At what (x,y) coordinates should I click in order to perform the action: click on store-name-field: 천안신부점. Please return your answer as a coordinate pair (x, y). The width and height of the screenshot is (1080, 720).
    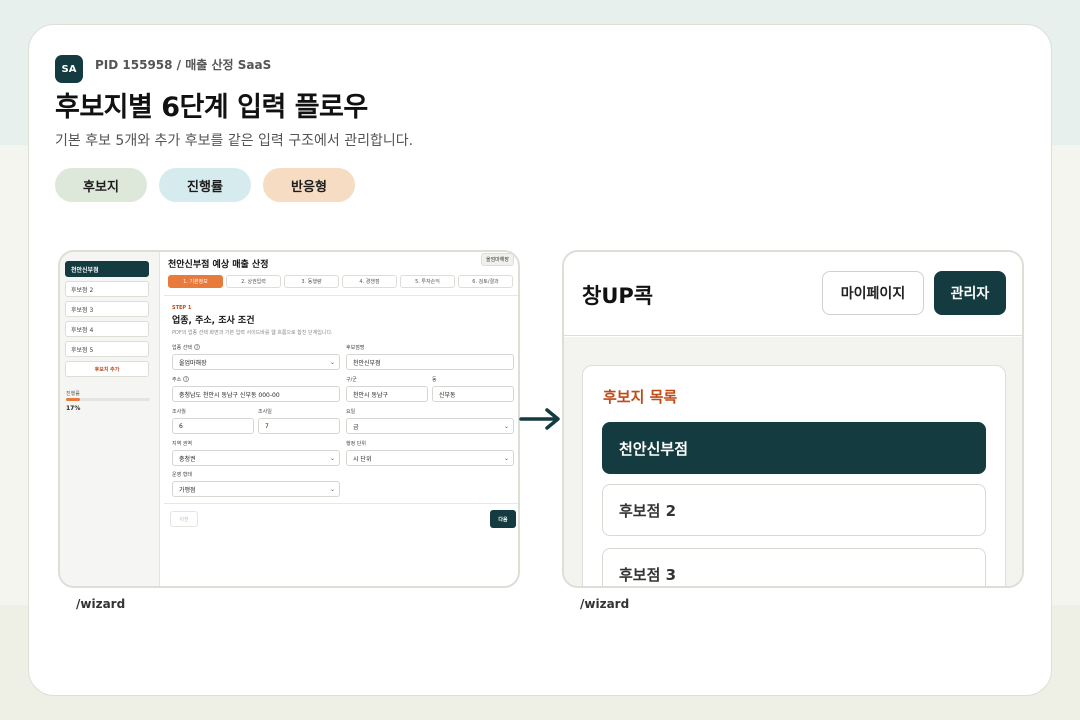
    Looking at the image, I should click on (430, 362).